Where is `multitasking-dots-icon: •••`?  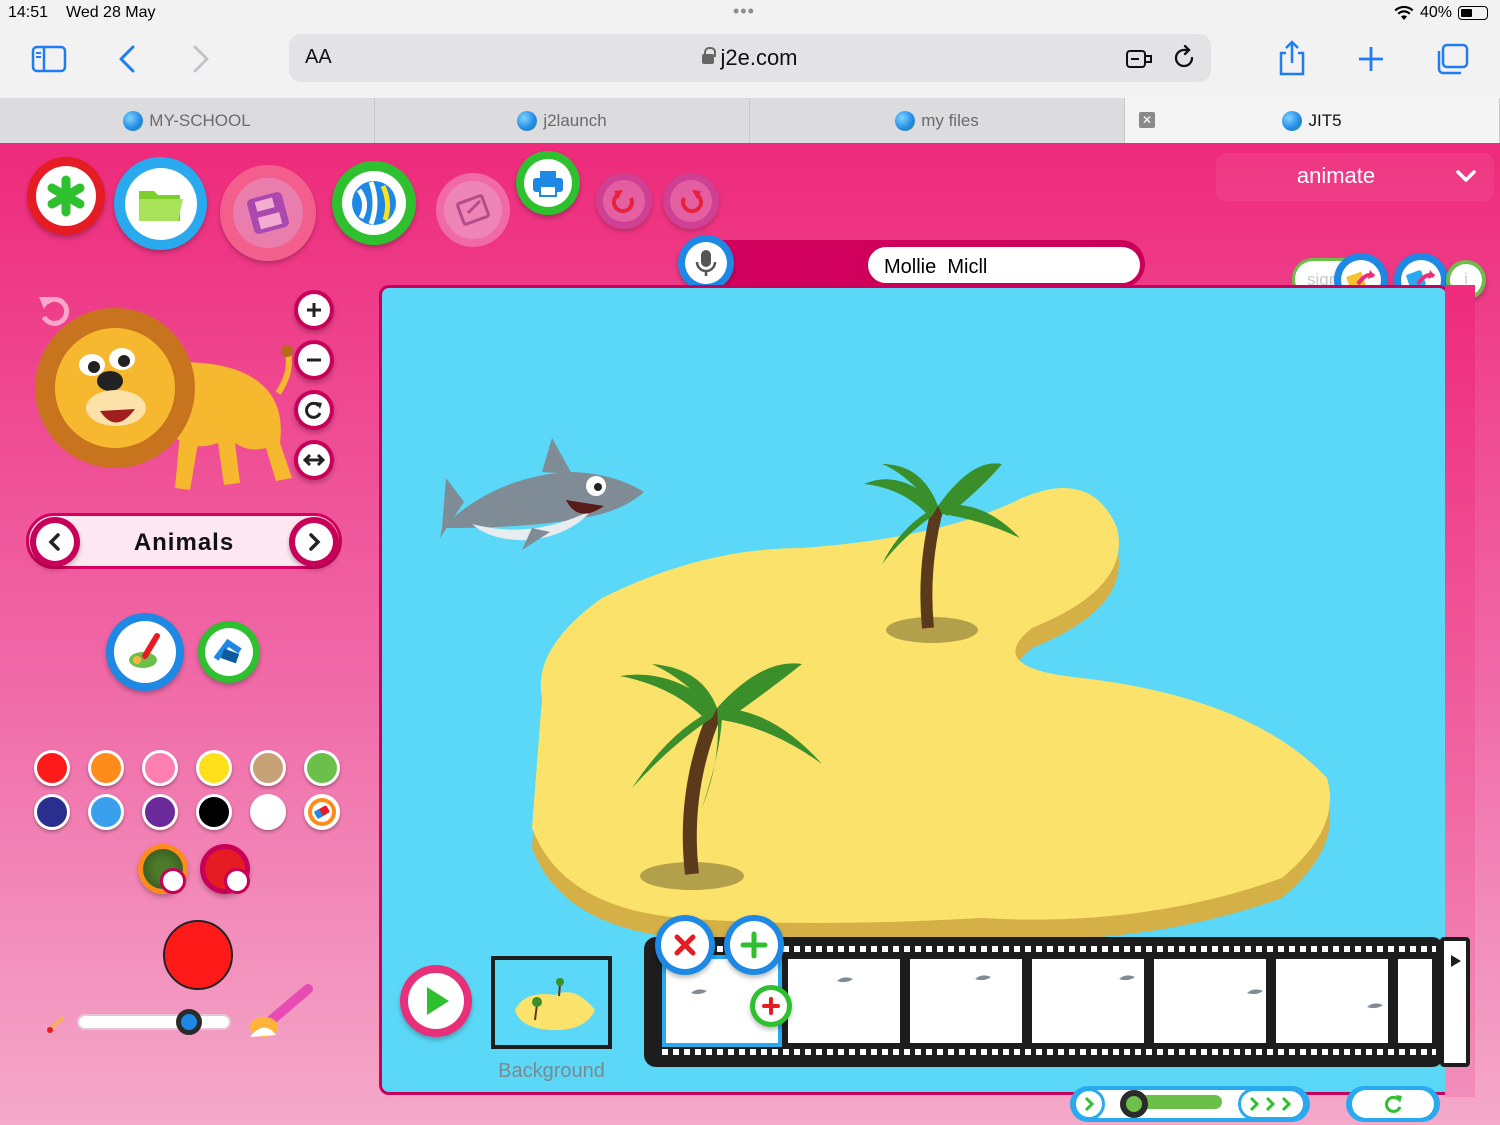
multitasking-dots-icon: ••• is located at coordinates (744, 11).